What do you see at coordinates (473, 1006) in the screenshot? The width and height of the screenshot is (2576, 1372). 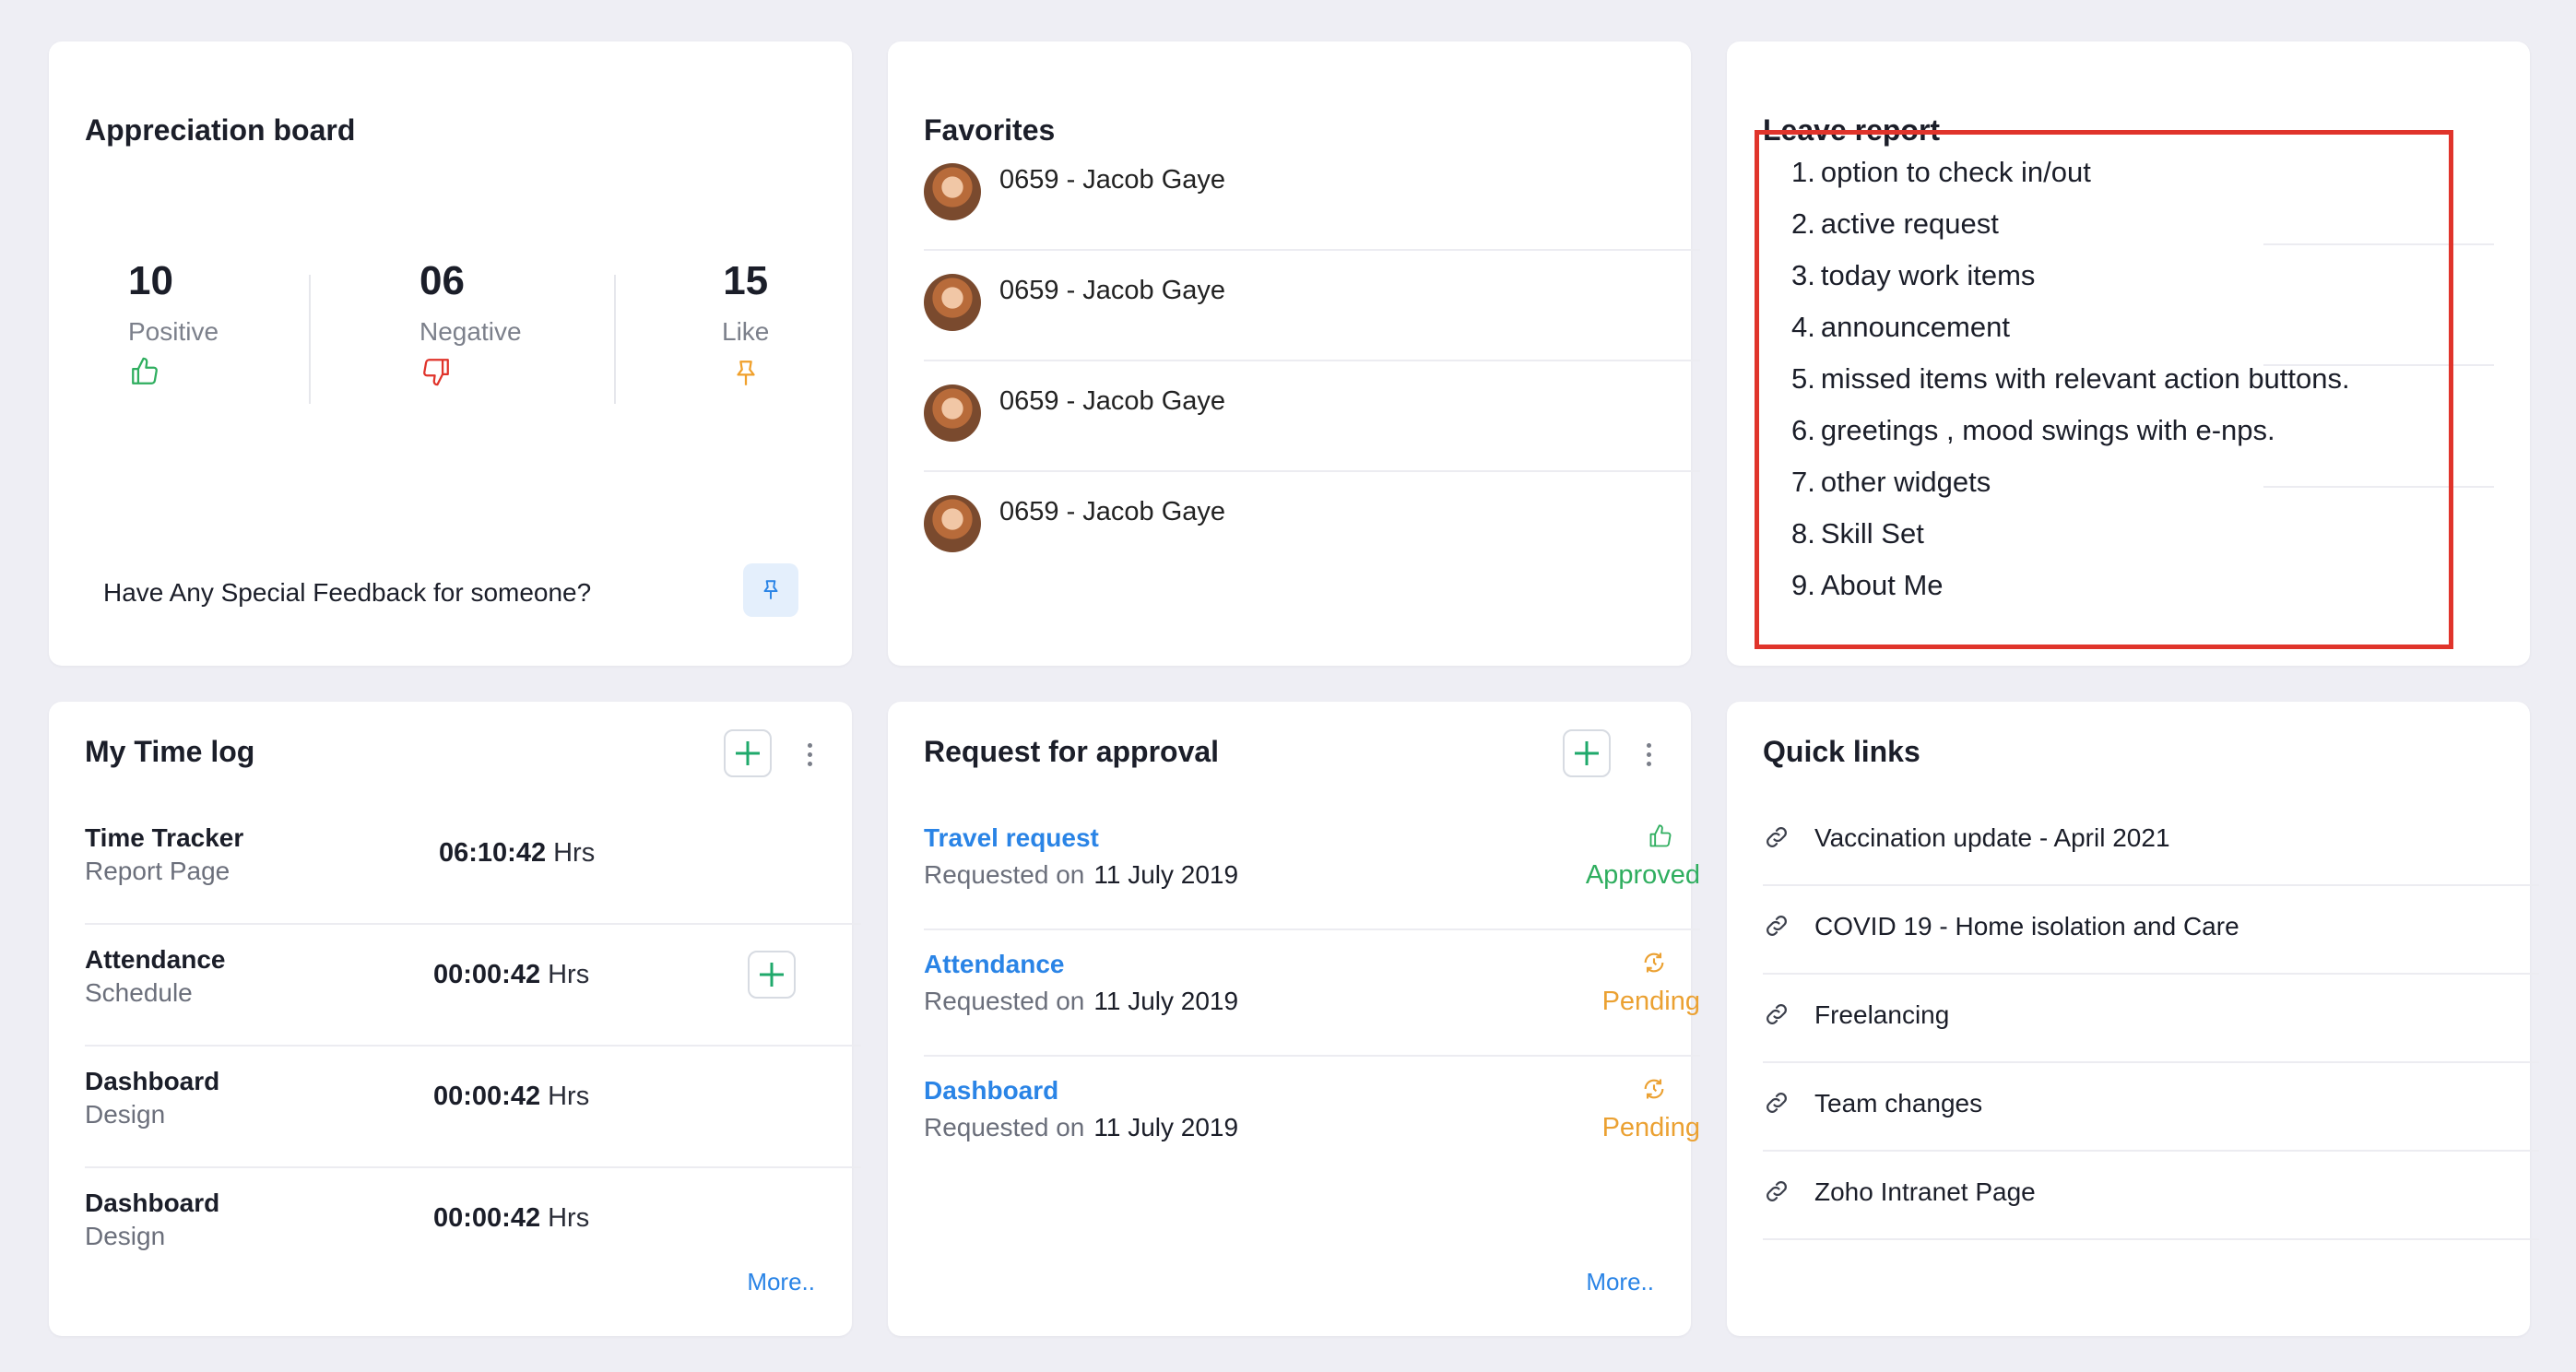 I see `time-log-row: Attendance Schedule 00:00:42 Hrs` at bounding box center [473, 1006].